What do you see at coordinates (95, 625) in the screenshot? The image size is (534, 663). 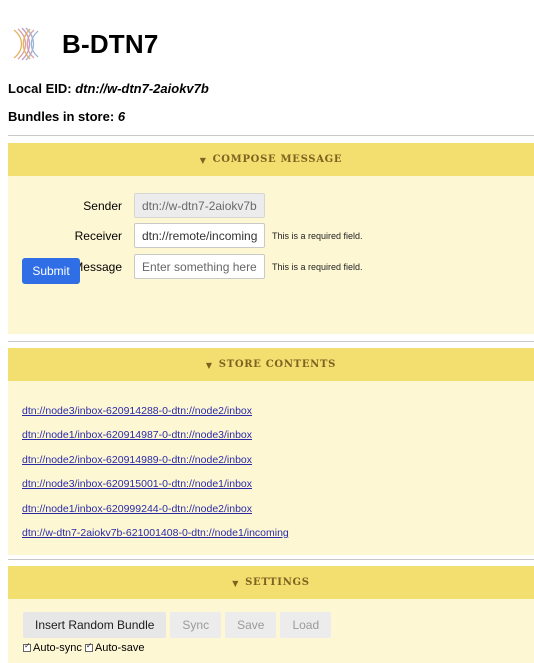 I see `insert-random-bundle-button: Insert Random Bundle` at bounding box center [95, 625].